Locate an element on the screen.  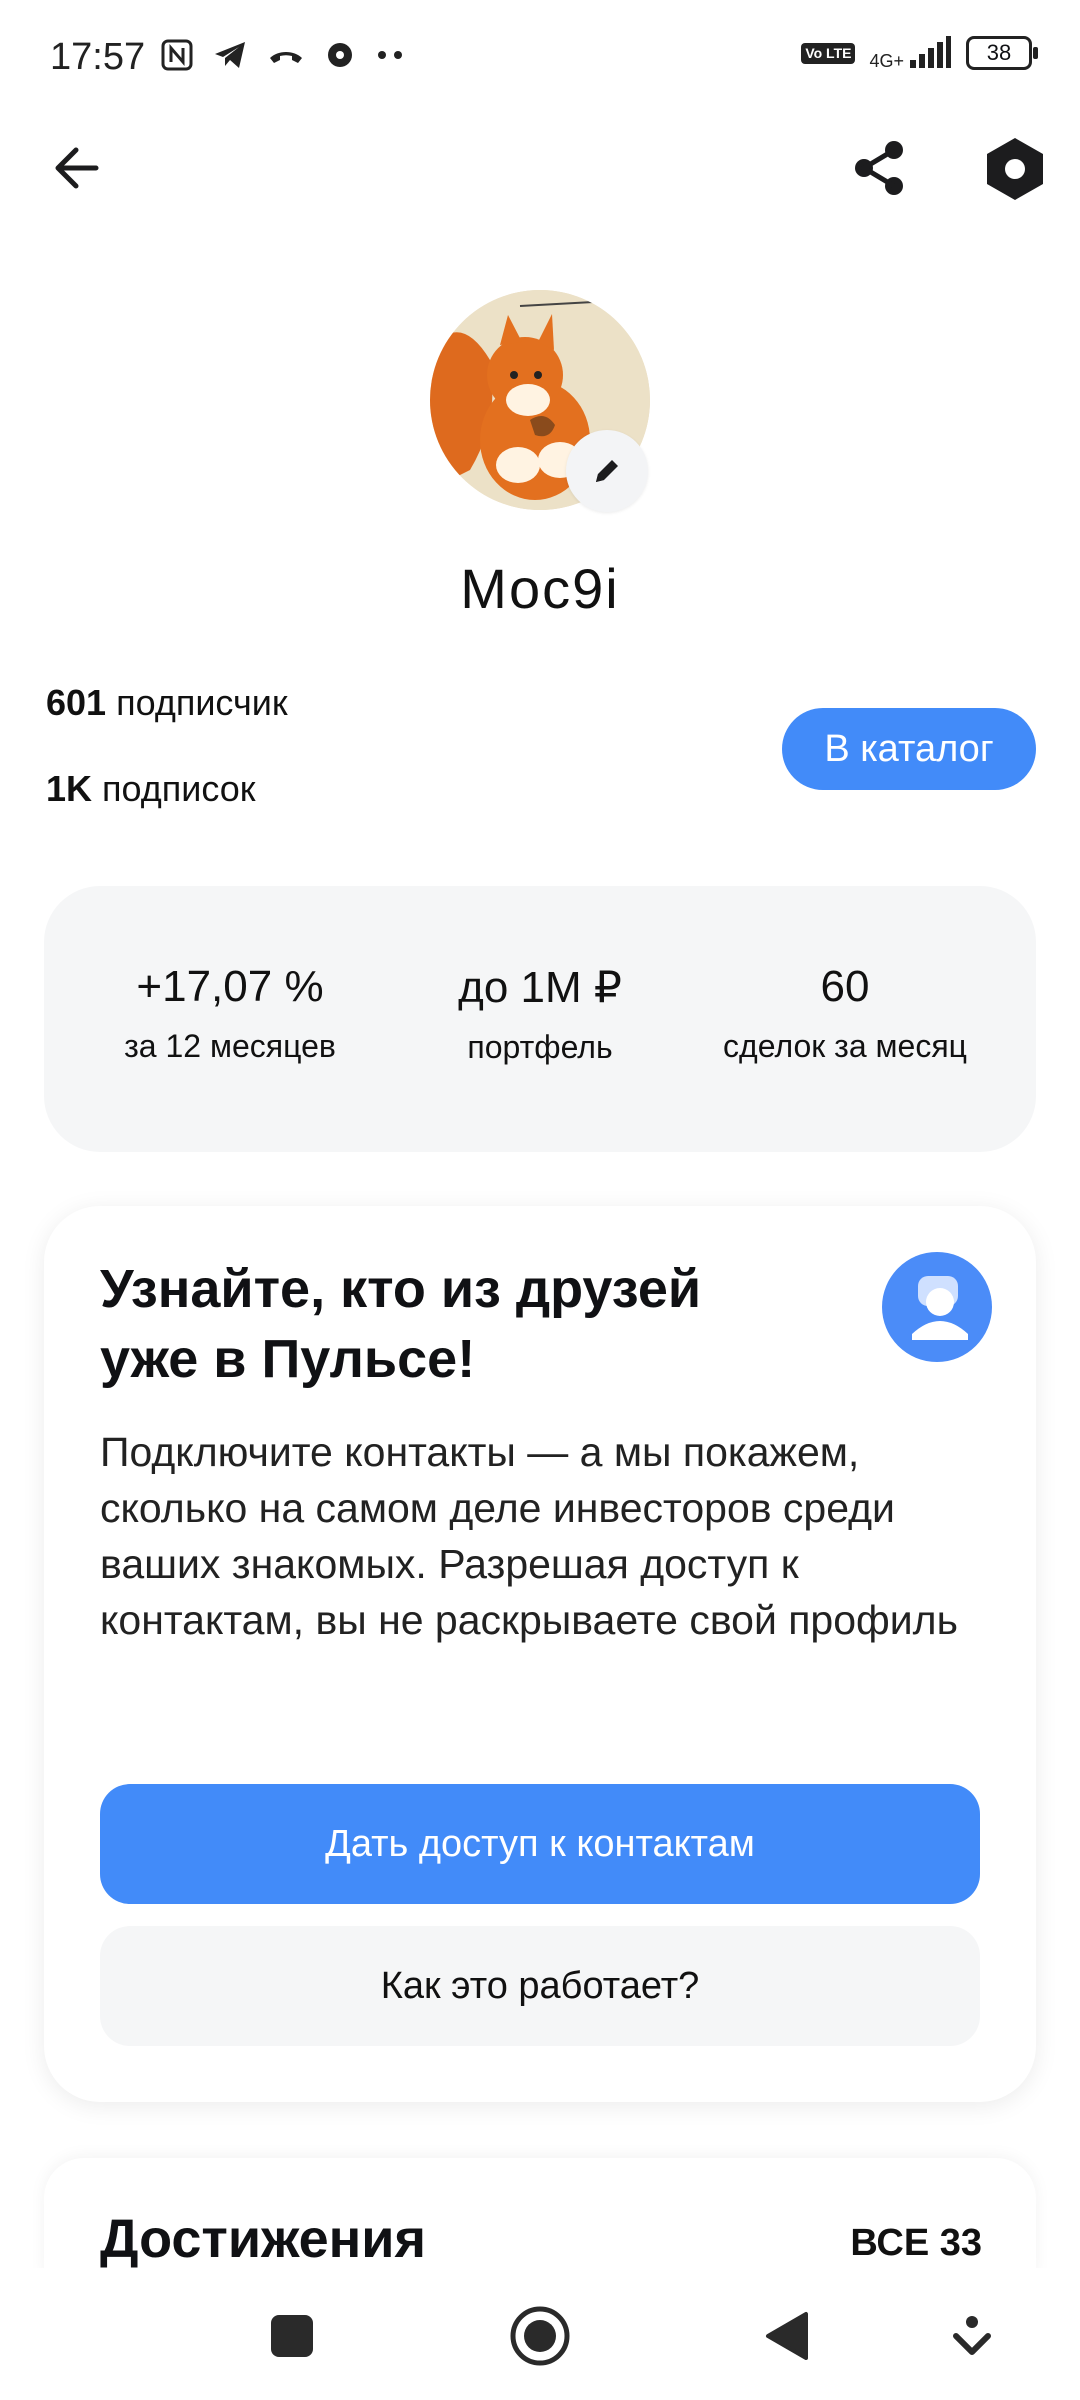
following-stat: 1K подписок is located at coordinates (151, 789).